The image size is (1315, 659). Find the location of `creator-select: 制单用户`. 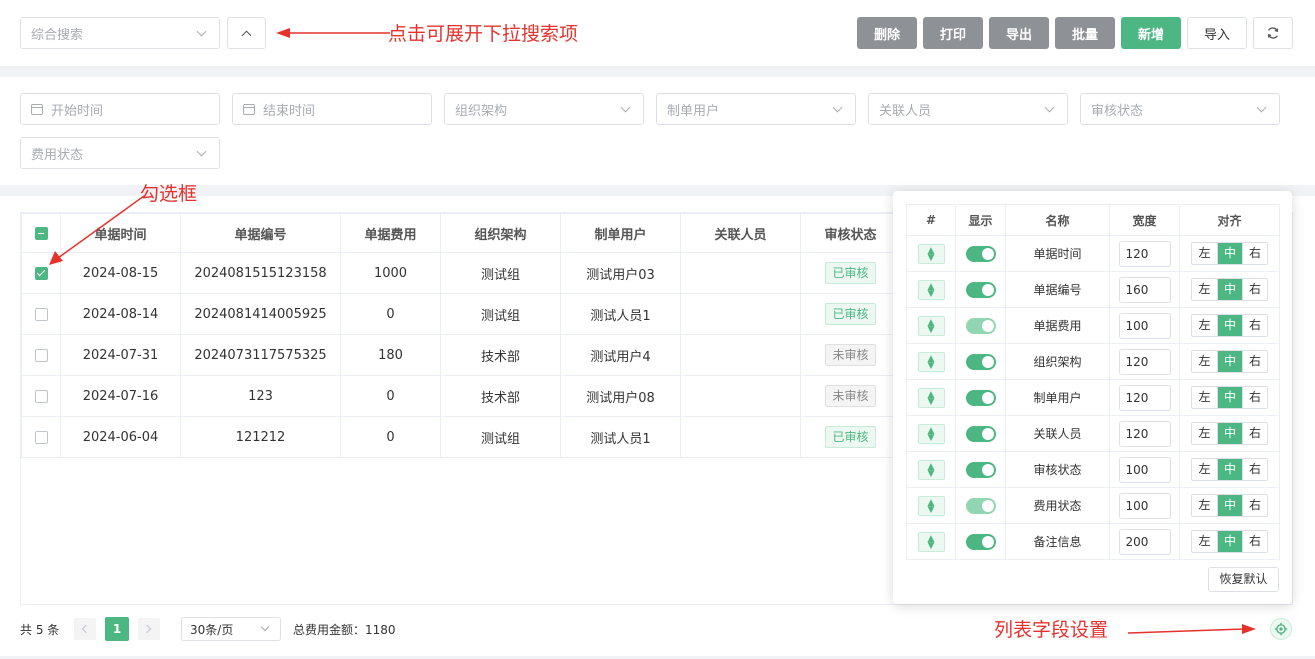

creator-select: 制单用户 is located at coordinates (756, 109).